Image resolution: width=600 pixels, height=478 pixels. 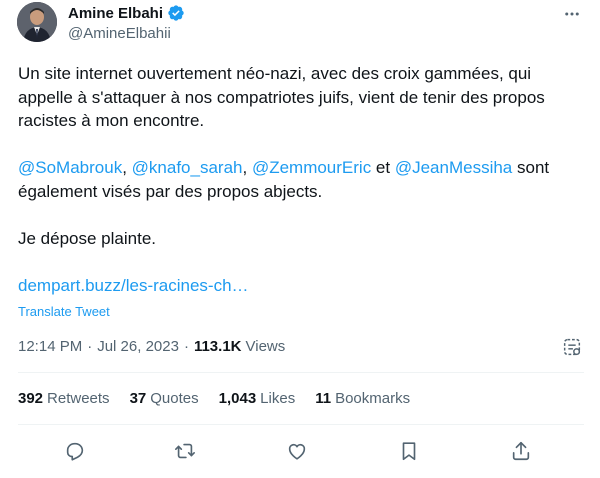 What do you see at coordinates (70, 167) in the screenshot?
I see `mention-link: @SoMabrouk` at bounding box center [70, 167].